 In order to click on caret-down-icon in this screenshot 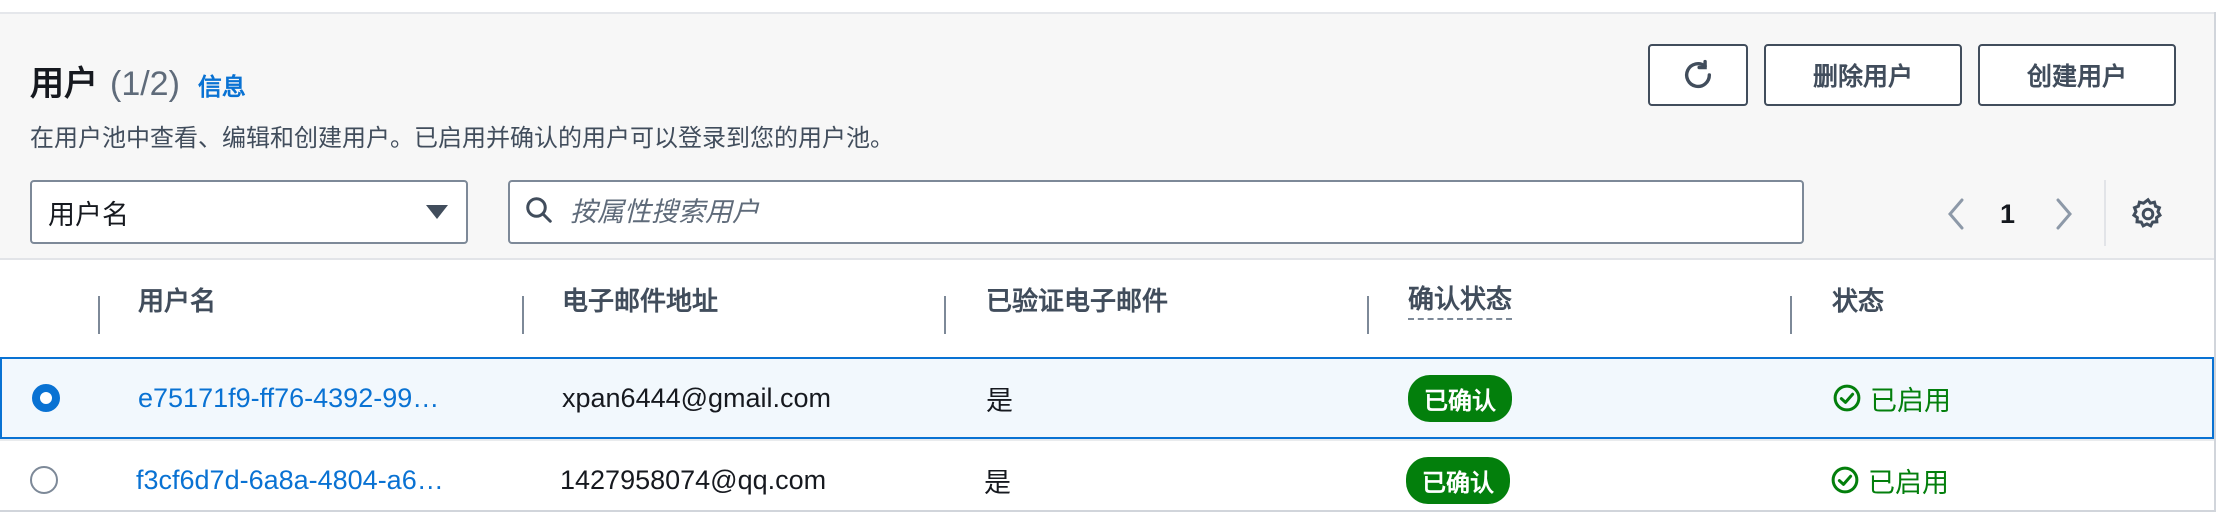, I will do `click(437, 212)`.